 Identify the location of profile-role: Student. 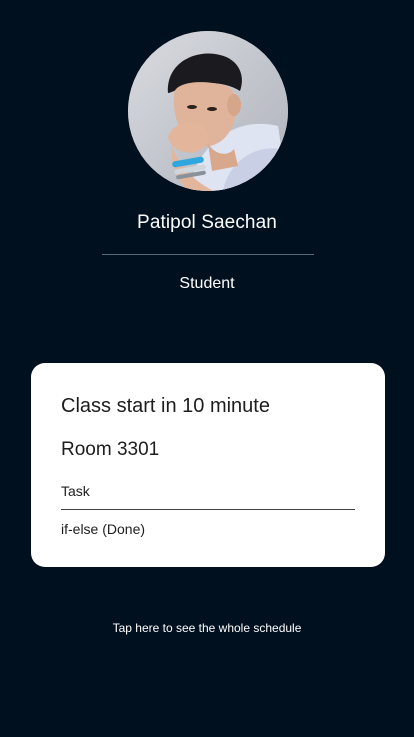
(207, 283).